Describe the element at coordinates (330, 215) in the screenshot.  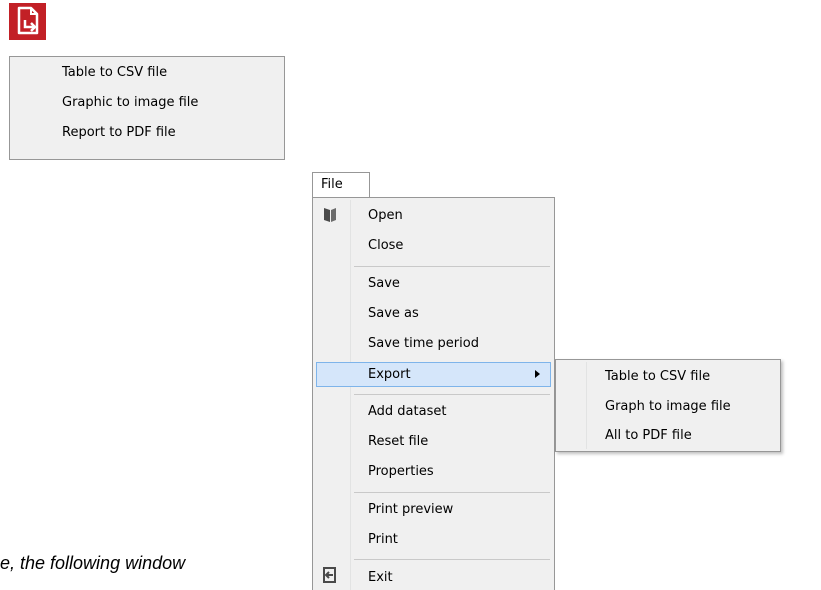
I see `open-book-icon` at that location.